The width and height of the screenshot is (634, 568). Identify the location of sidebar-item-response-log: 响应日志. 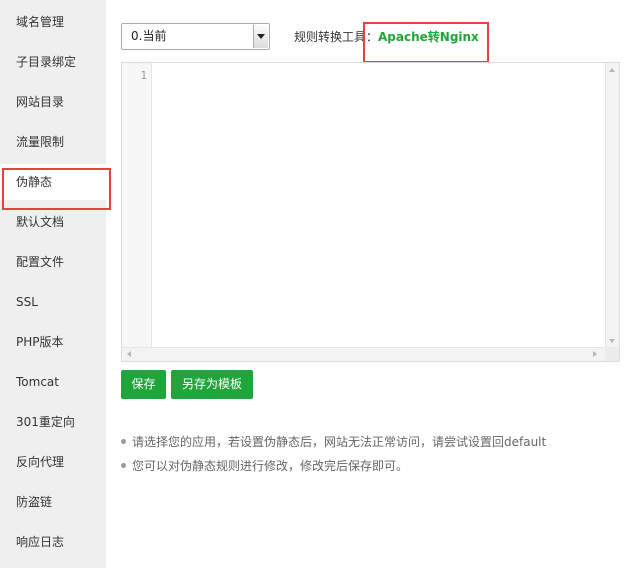
(53, 542).